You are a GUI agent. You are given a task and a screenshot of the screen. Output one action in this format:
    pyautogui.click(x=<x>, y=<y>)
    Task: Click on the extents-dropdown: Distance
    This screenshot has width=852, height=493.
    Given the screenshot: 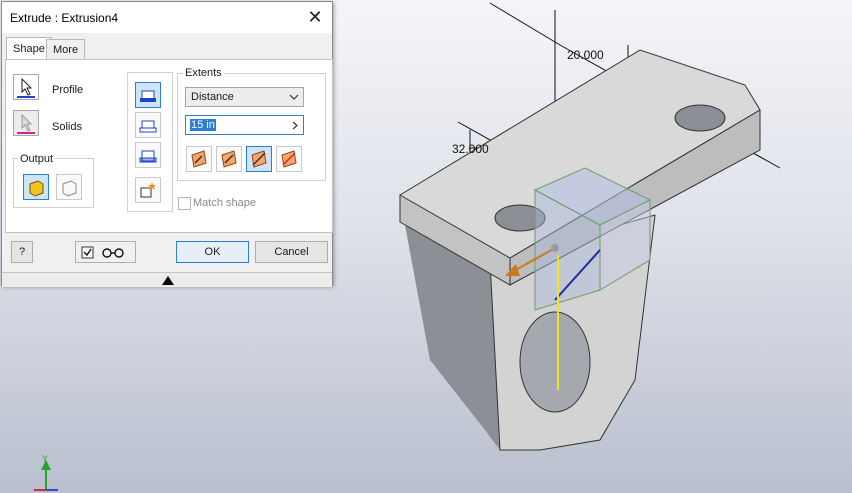 What is the action you would take?
    pyautogui.click(x=244, y=97)
    